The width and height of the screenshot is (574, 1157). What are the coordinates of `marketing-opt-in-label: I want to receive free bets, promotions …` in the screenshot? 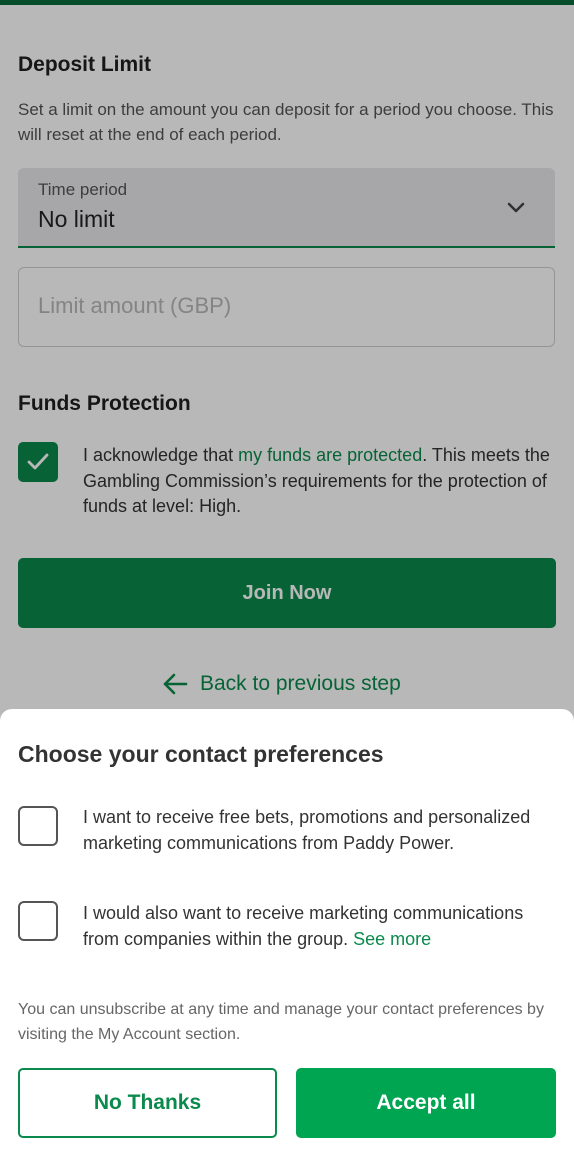 It's located at (307, 830).